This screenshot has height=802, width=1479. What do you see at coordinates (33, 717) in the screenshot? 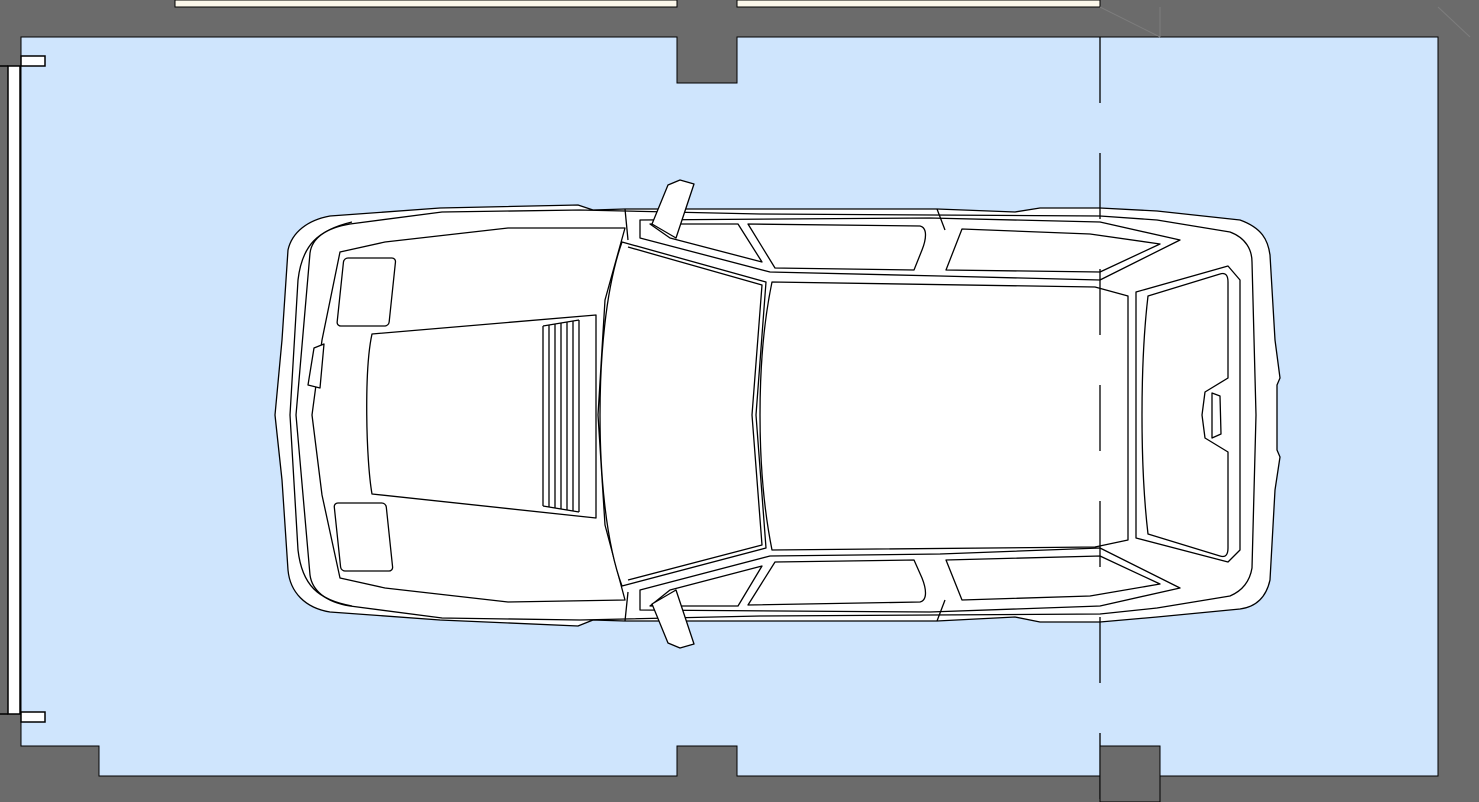
I see `door-hinge-bottom` at bounding box center [33, 717].